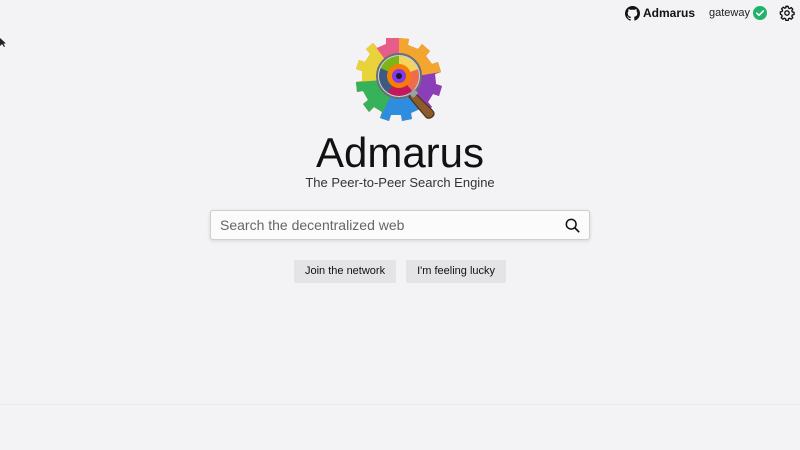  Describe the element at coordinates (385, 225) in the screenshot. I see `search-input` at that location.